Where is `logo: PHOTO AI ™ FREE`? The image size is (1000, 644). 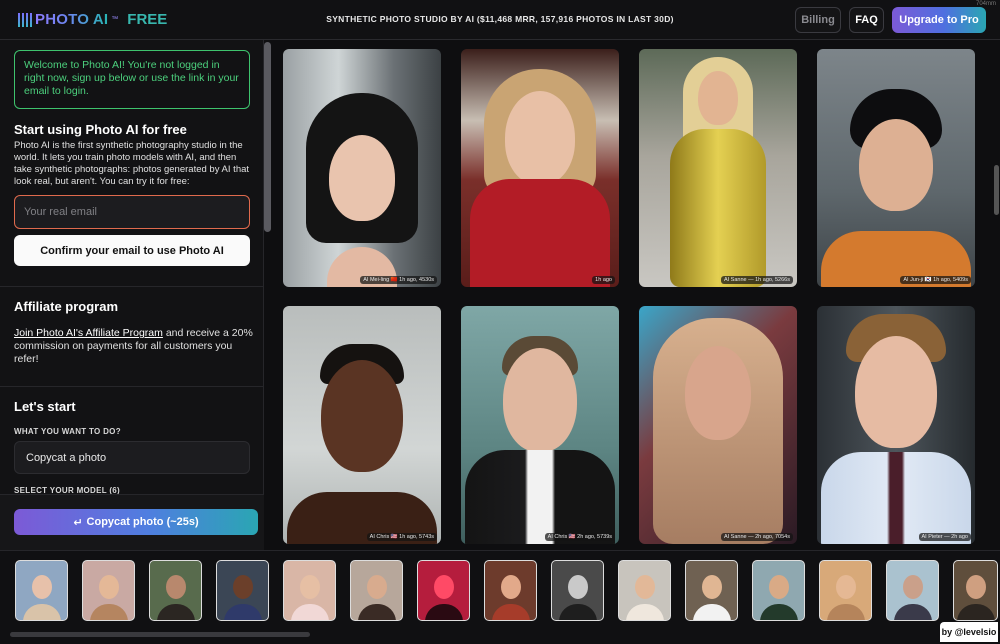 logo: PHOTO AI ™ FREE is located at coordinates (92, 19).